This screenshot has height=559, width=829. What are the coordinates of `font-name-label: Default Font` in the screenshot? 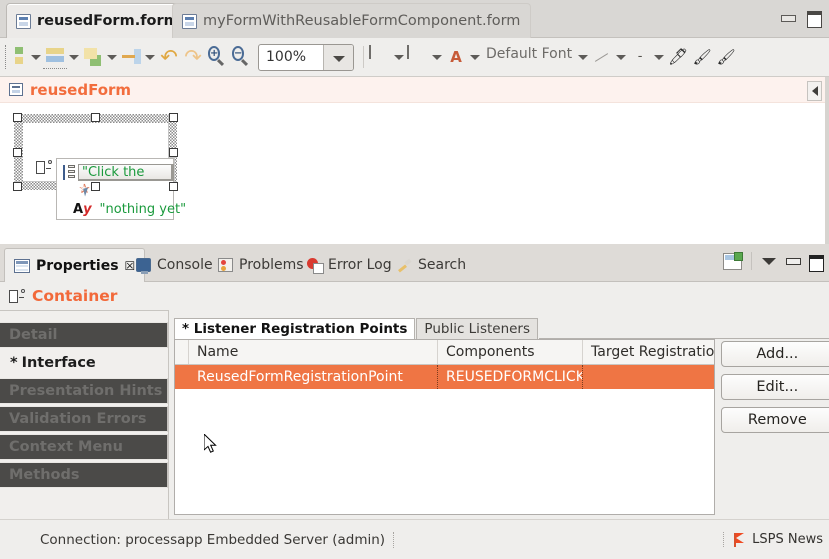 It's located at (529, 54).